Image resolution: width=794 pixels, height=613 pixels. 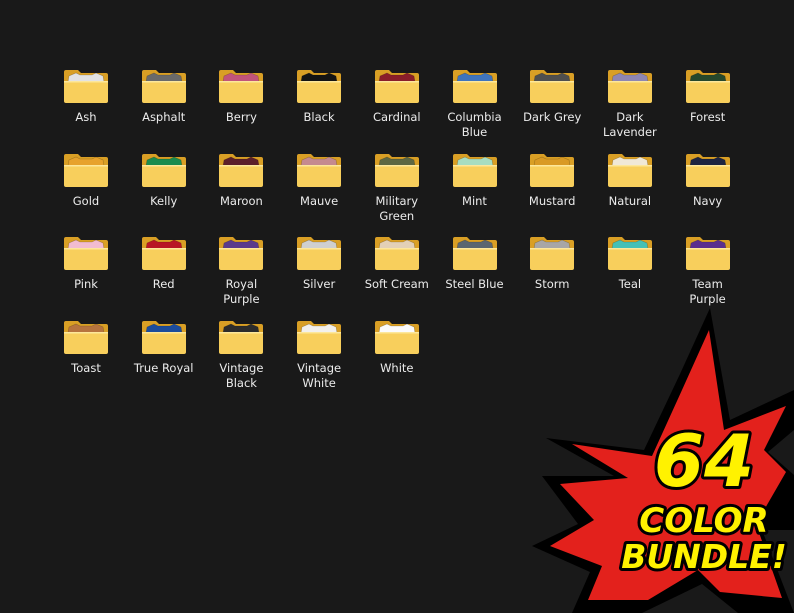 What do you see at coordinates (86, 189) in the screenshot?
I see `folder-item: Gold` at bounding box center [86, 189].